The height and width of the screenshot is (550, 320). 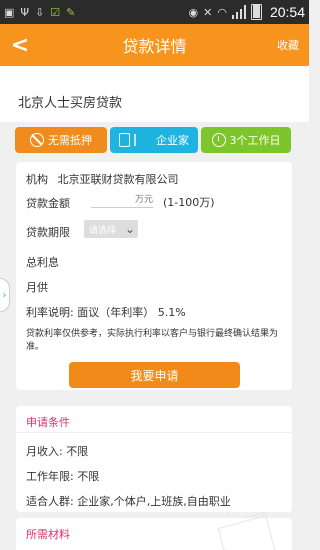 What do you see at coordinates (57, 451) in the screenshot?
I see `condition-income: 月收入: 不限` at bounding box center [57, 451].